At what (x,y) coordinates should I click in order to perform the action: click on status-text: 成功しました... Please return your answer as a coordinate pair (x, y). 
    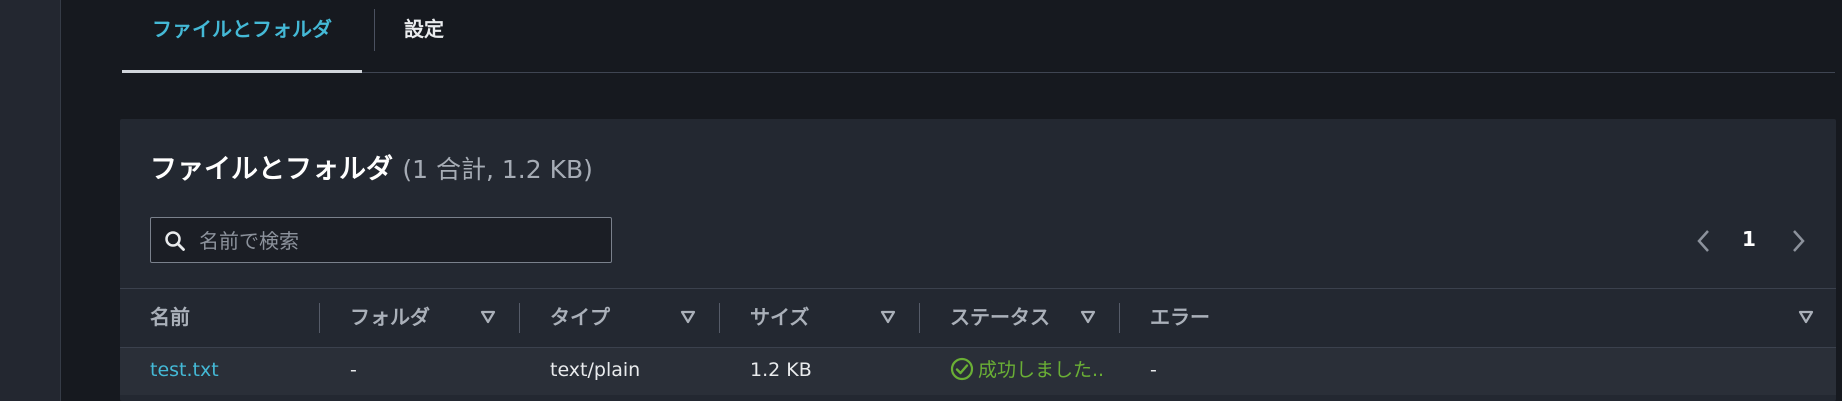
    Looking at the image, I should click on (1041, 370).